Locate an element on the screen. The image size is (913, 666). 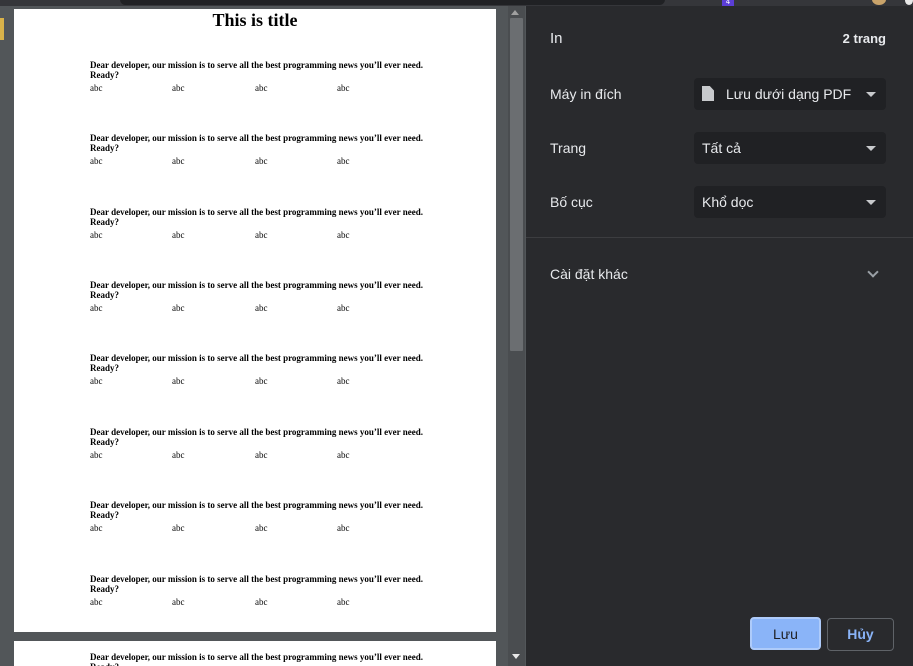
layout-select: Khổ dọc is located at coordinates (790, 202).